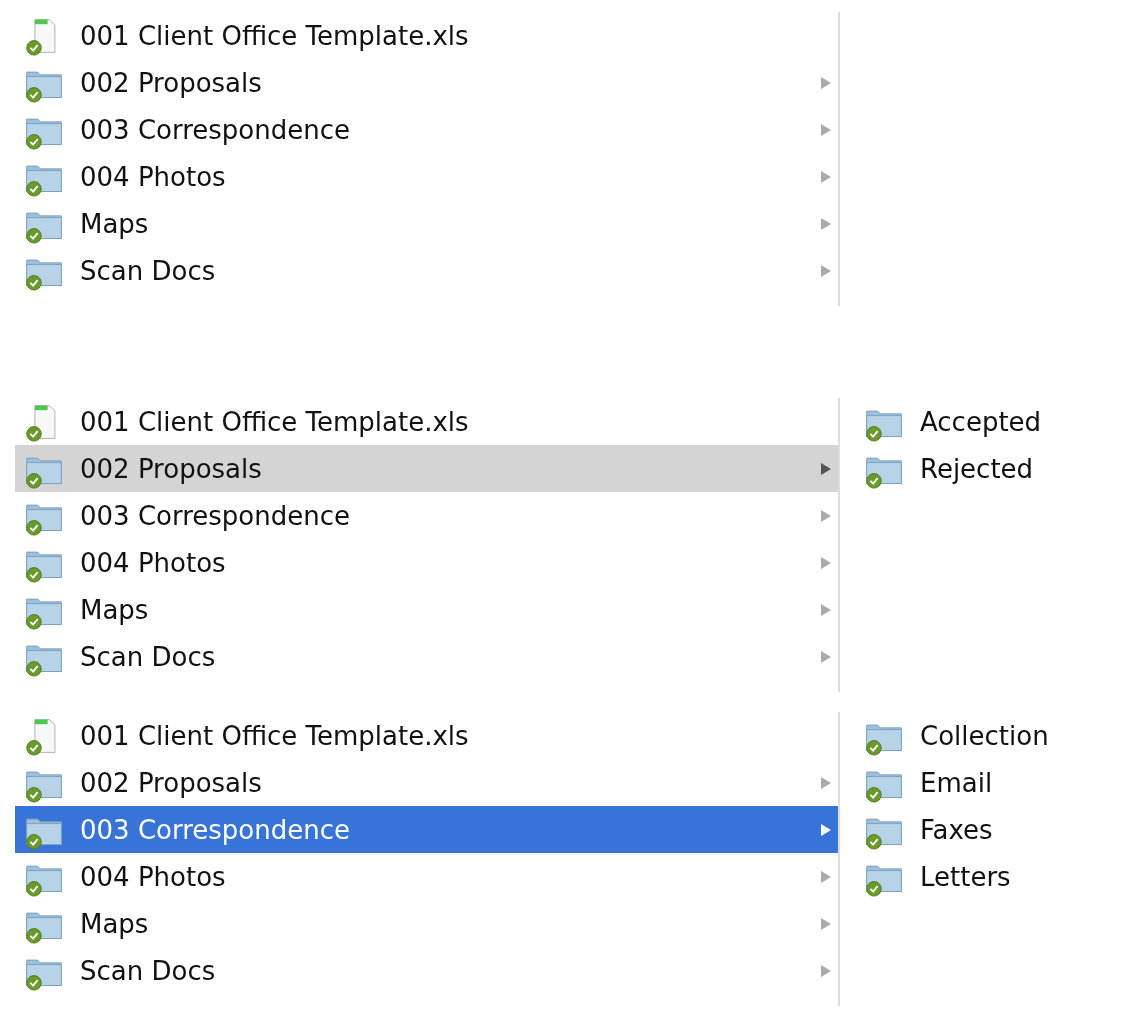 This screenshot has height=1018, width=1130. Describe the element at coordinates (992, 782) in the screenshot. I see `folder-item: Email` at that location.